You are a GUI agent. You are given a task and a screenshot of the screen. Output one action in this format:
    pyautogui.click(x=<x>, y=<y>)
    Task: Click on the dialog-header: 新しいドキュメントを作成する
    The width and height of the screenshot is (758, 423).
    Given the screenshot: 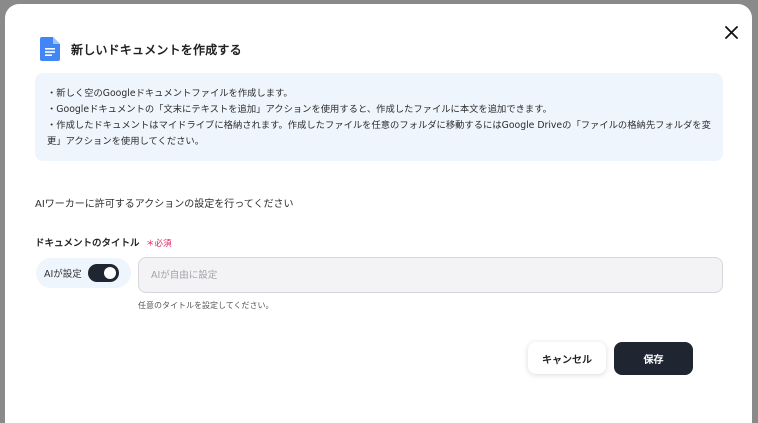 What is the action you would take?
    pyautogui.click(x=141, y=49)
    